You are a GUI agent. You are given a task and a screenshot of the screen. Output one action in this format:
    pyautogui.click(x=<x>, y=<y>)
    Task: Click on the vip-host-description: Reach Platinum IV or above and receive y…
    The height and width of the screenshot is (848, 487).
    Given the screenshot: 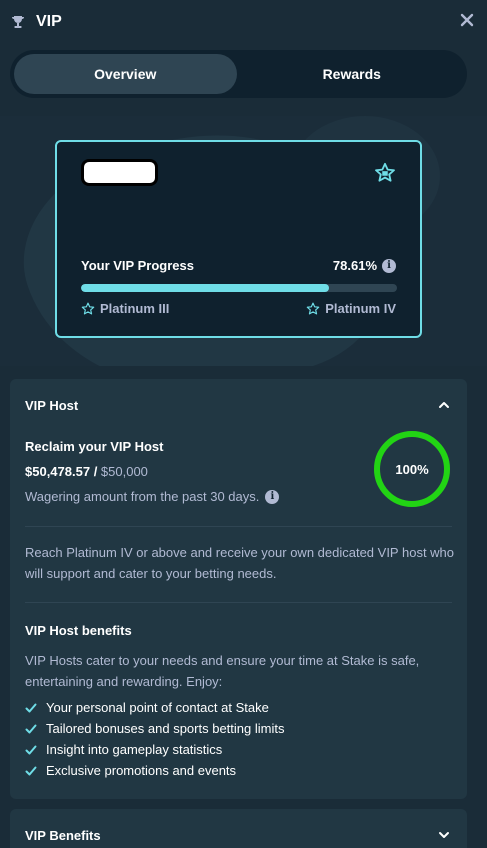 What is the action you would take?
    pyautogui.click(x=240, y=563)
    